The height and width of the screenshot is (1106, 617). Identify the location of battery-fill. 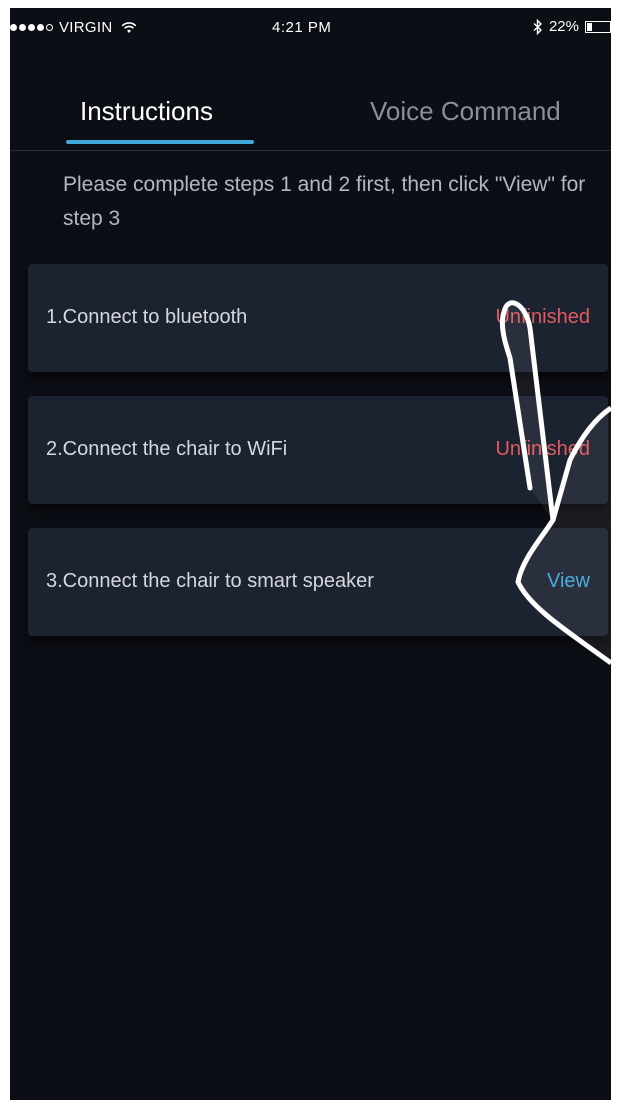
(590, 26).